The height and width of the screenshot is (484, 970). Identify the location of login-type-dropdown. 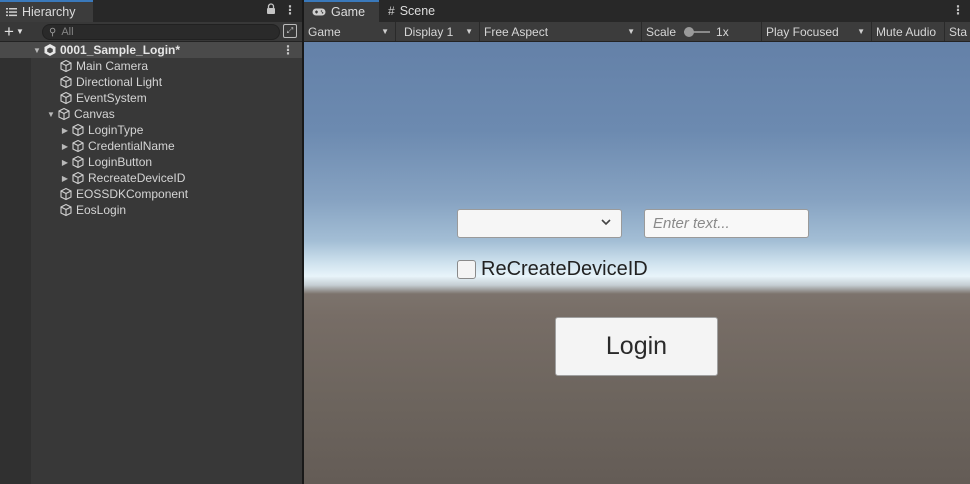
(539, 223).